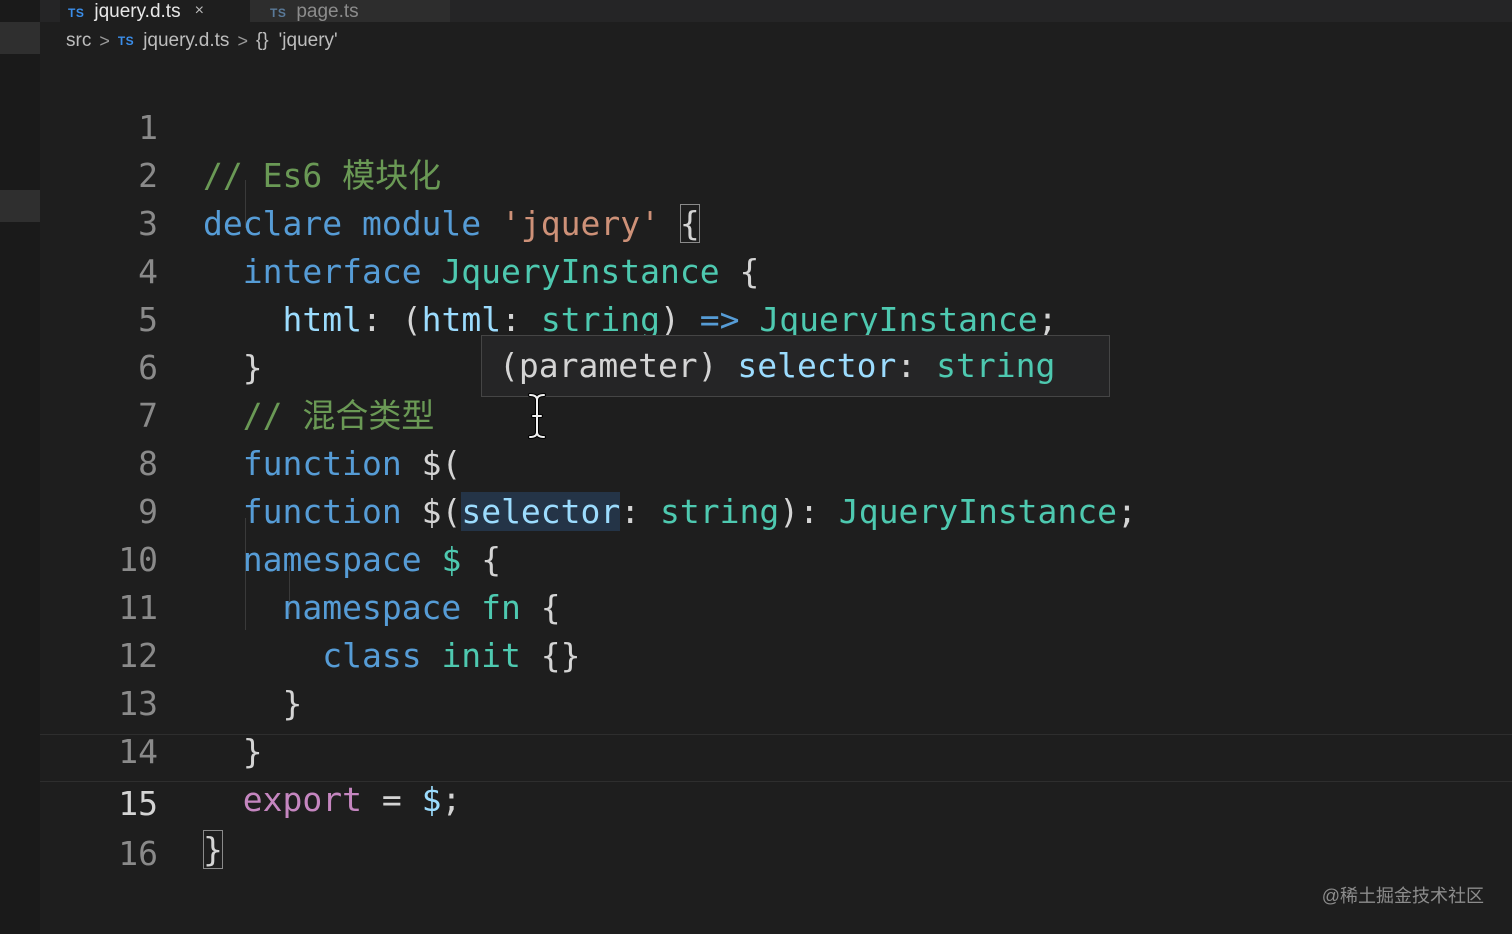 Image resolution: width=1512 pixels, height=934 pixels. I want to click on code-line: 10 namespace fn {, so click(776, 557).